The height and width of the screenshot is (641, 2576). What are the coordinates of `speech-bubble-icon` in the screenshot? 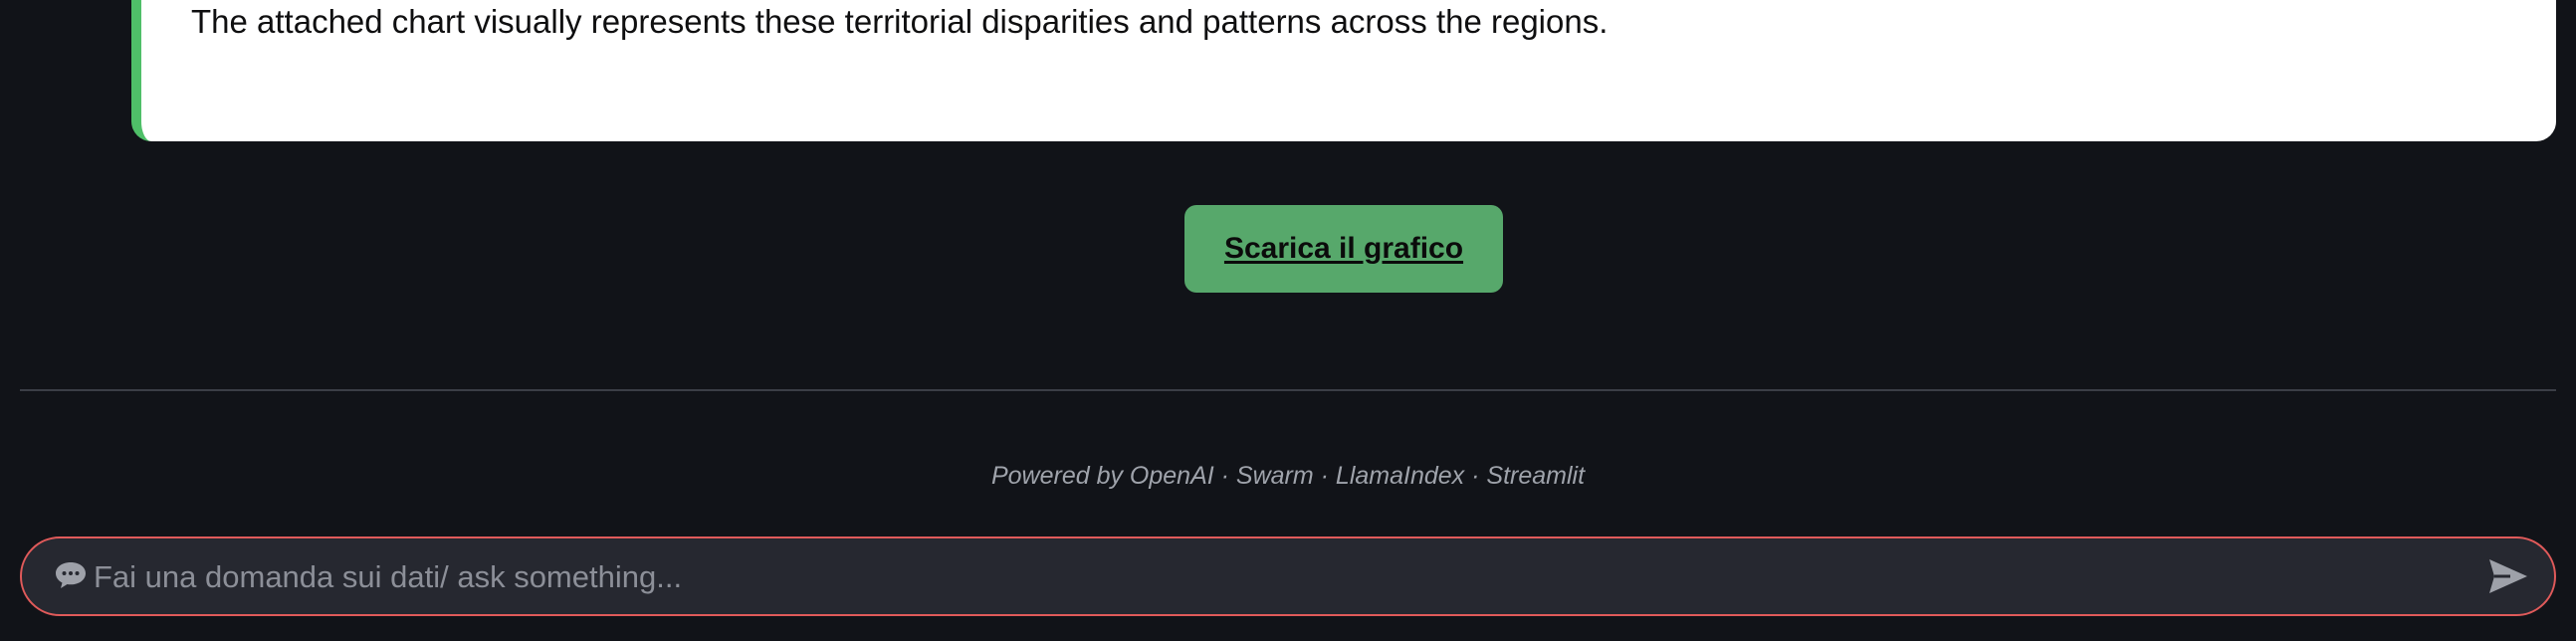 It's located at (71, 575).